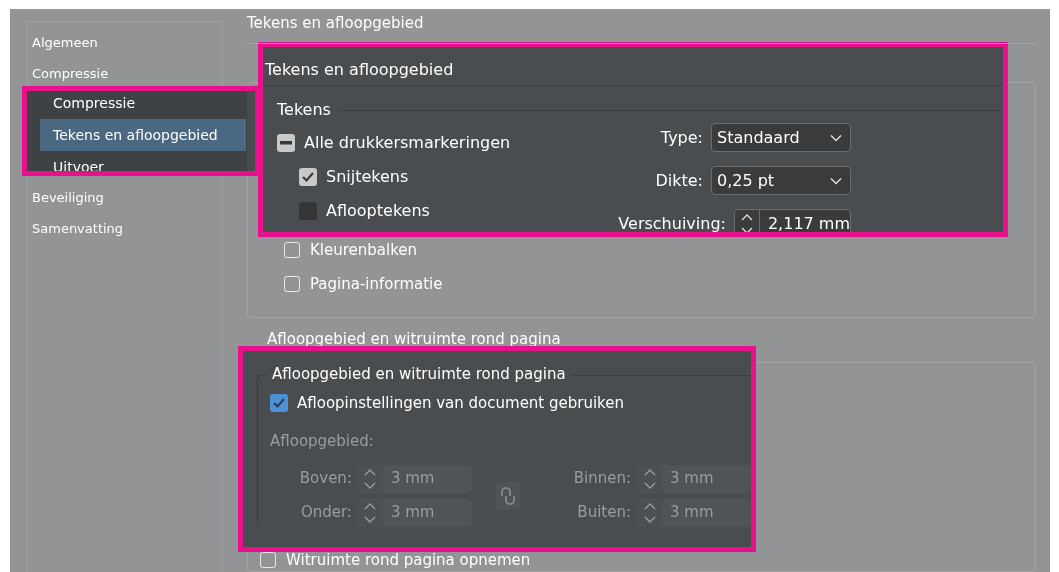 This screenshot has width=1059, height=572. I want to click on field-label: Boven:, so click(325, 479).